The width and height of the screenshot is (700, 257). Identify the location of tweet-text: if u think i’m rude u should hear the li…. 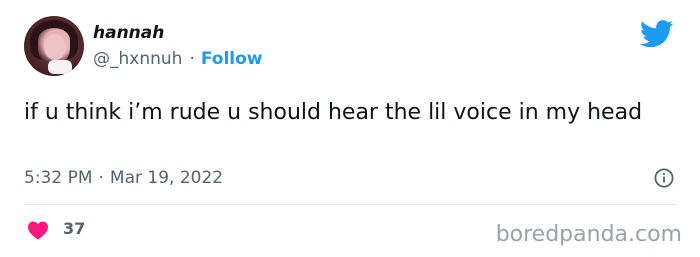
(333, 112).